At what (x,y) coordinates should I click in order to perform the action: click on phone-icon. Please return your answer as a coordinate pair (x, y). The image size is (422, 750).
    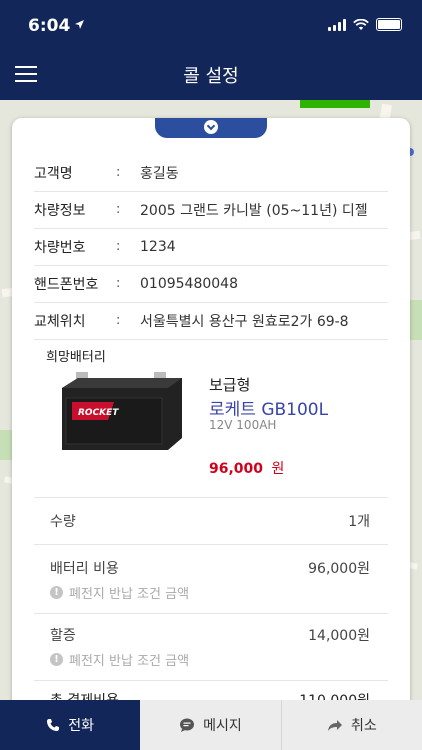
    Looking at the image, I should click on (53, 725).